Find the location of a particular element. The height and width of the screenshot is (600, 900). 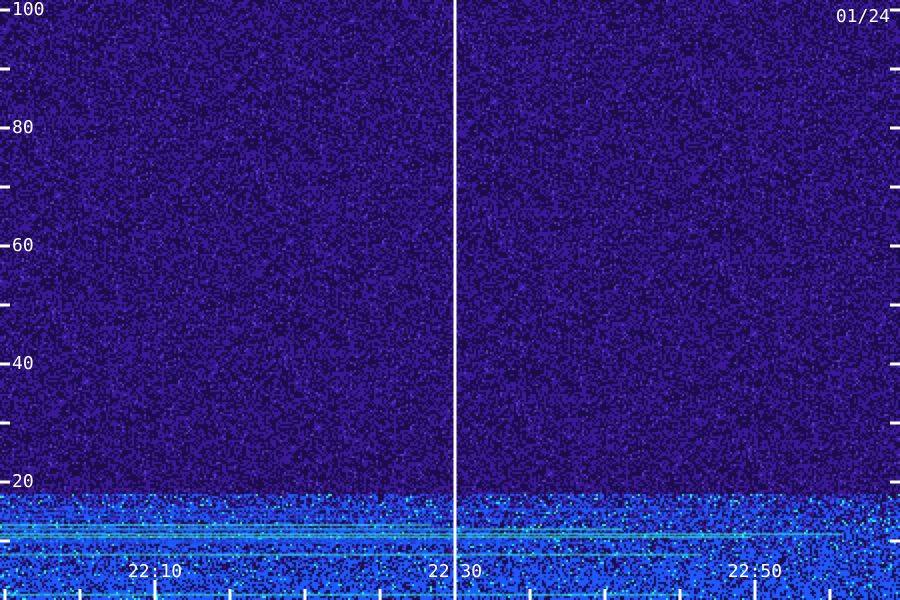

y-tick-label: 40 is located at coordinates (23, 363).